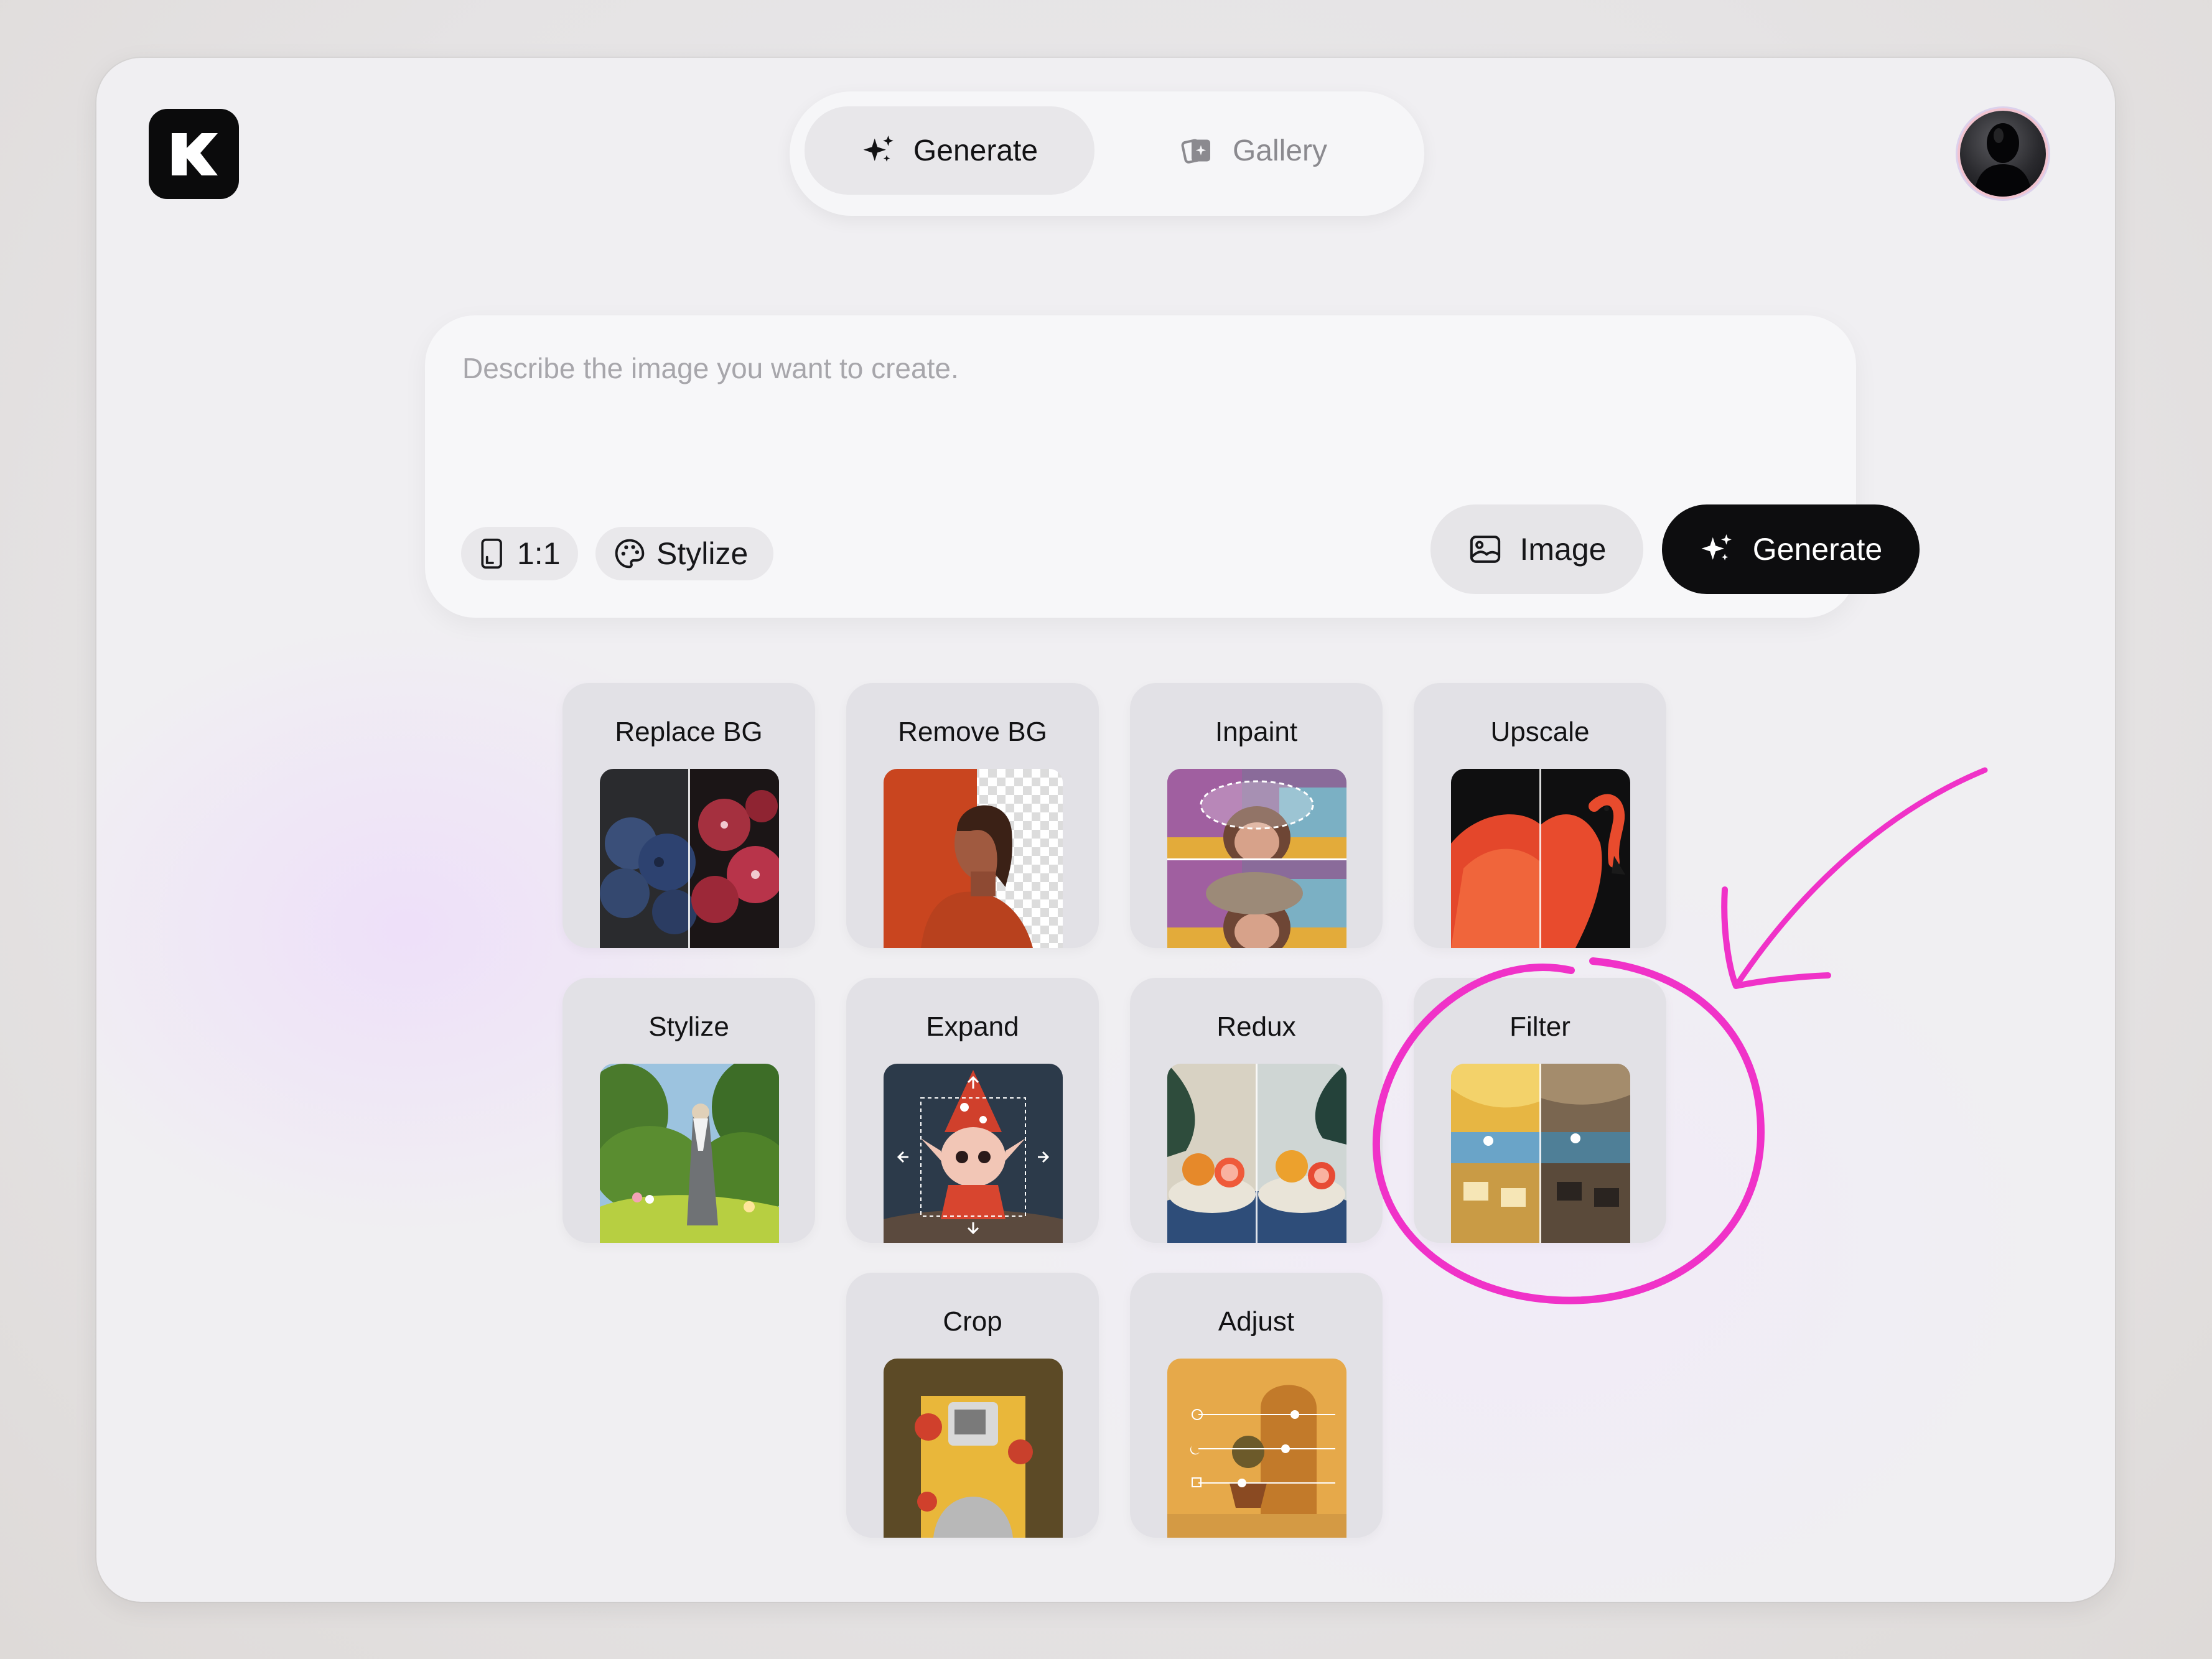 Image resolution: width=2212 pixels, height=1659 pixels. I want to click on tv-head-figure-image, so click(974, 1448).